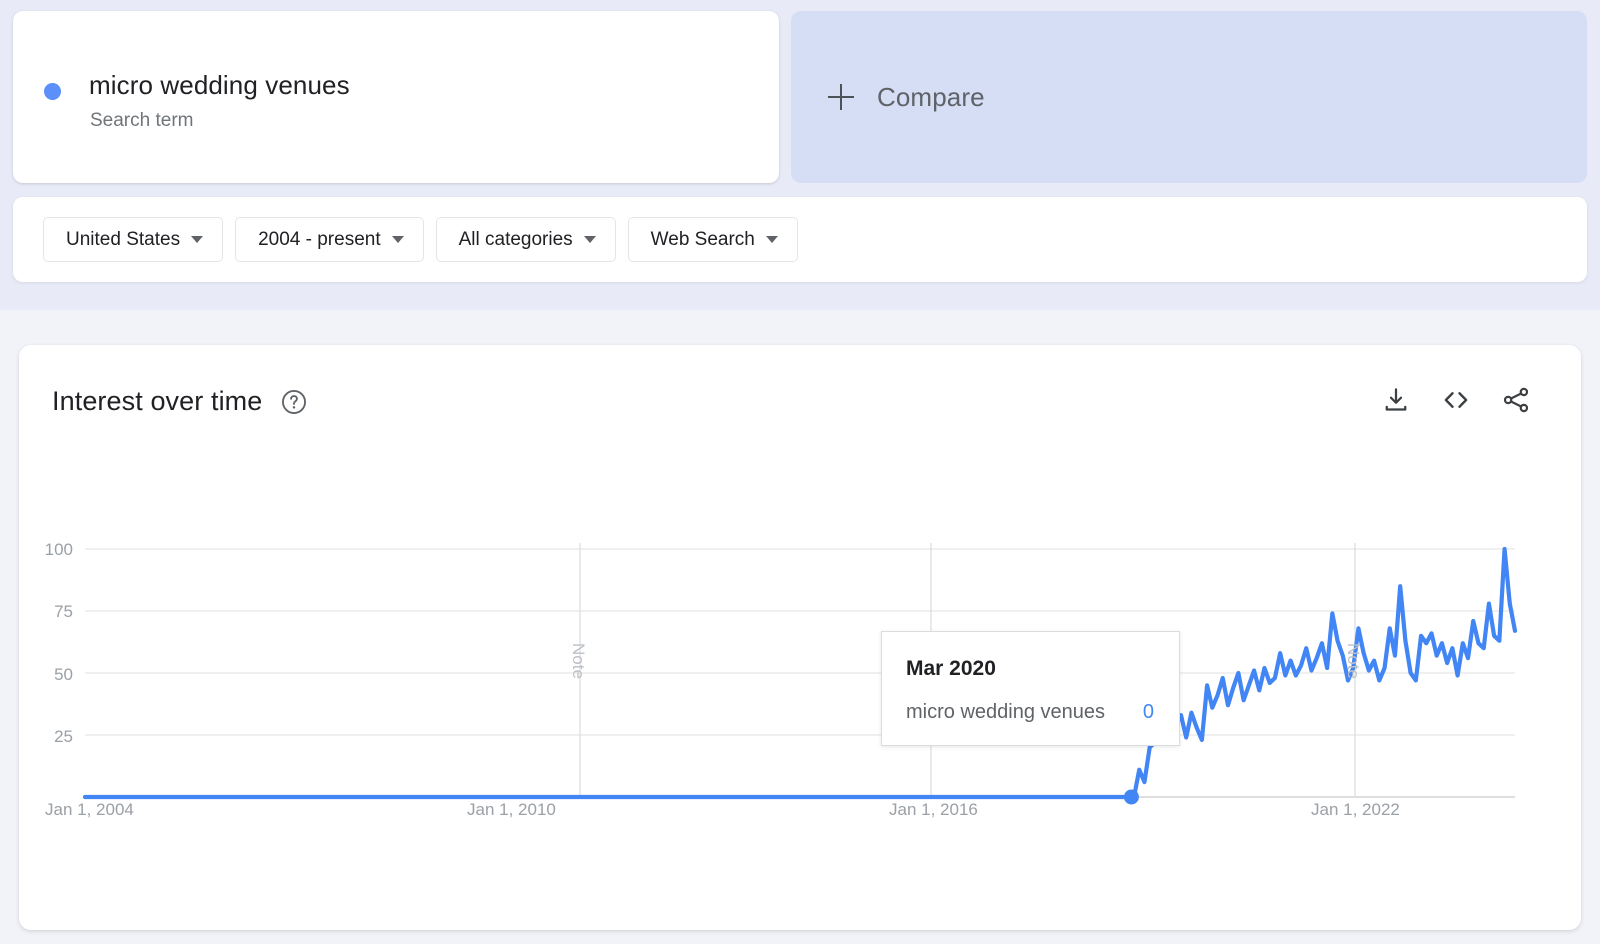 The image size is (1600, 944). What do you see at coordinates (1355, 809) in the screenshot?
I see `x-tick-2022: Jan 1, 2022` at bounding box center [1355, 809].